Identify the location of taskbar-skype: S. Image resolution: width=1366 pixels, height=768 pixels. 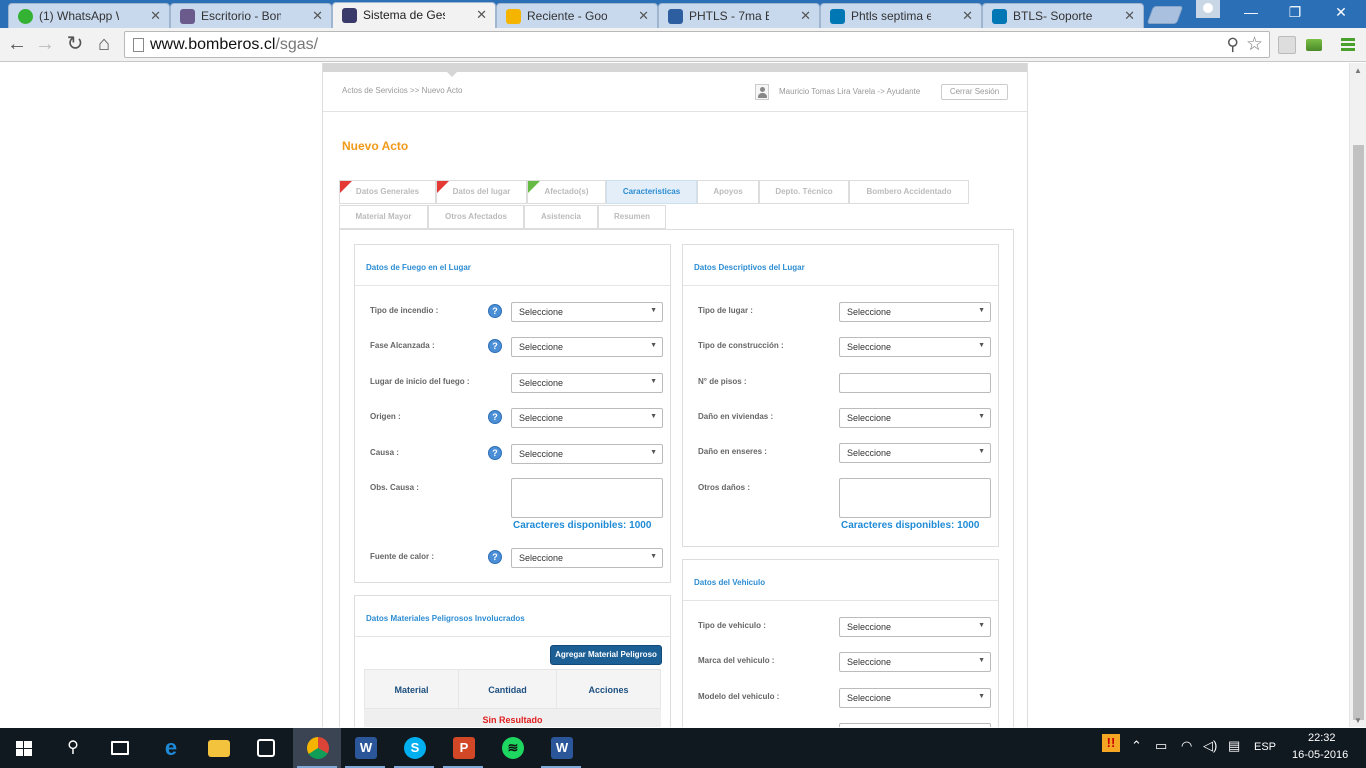
(414, 748).